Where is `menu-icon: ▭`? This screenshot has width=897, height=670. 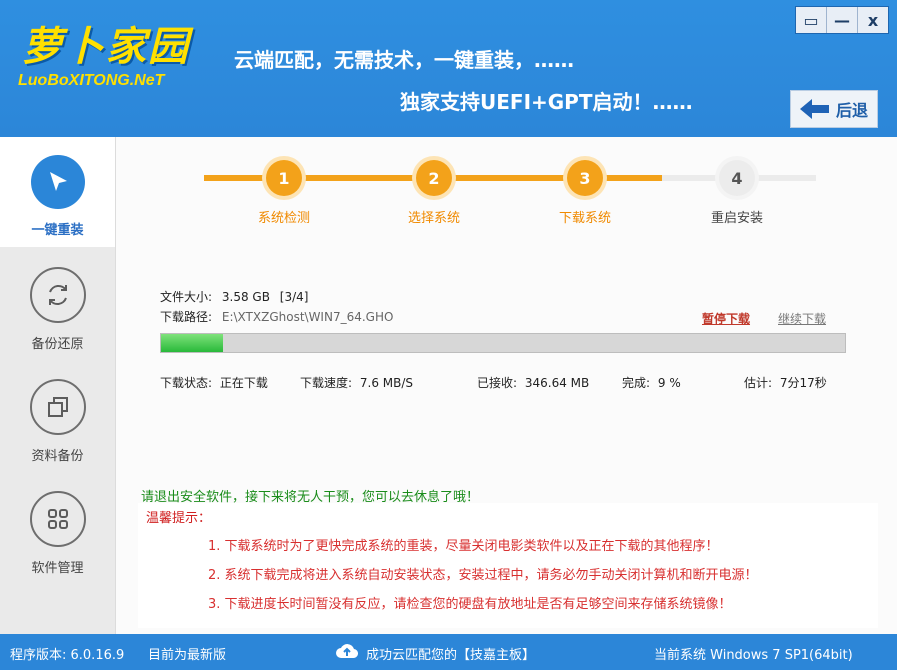
menu-icon: ▭ is located at coordinates (811, 20).